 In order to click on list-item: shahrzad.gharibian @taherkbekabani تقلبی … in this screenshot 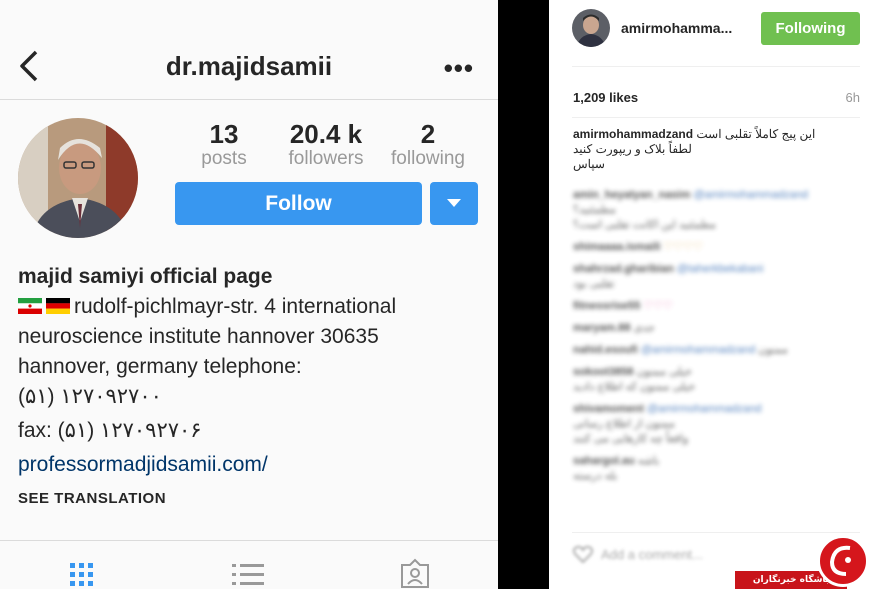, I will do `click(668, 276)`.